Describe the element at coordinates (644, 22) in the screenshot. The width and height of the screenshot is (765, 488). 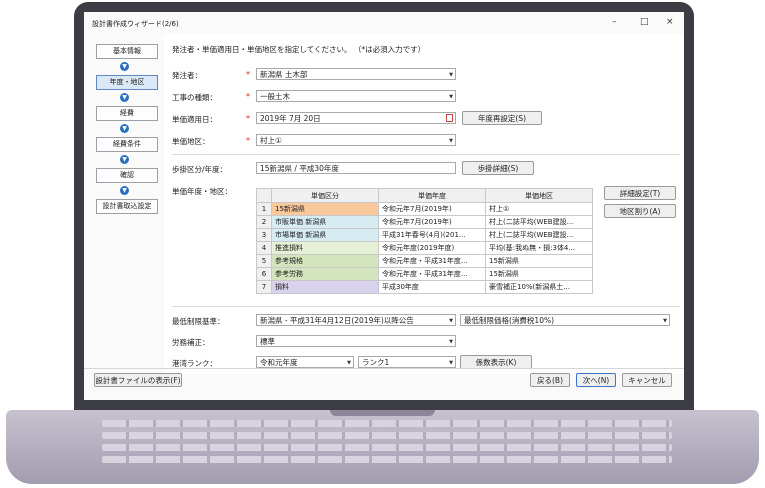
I see `maximize-icon: □` at that location.